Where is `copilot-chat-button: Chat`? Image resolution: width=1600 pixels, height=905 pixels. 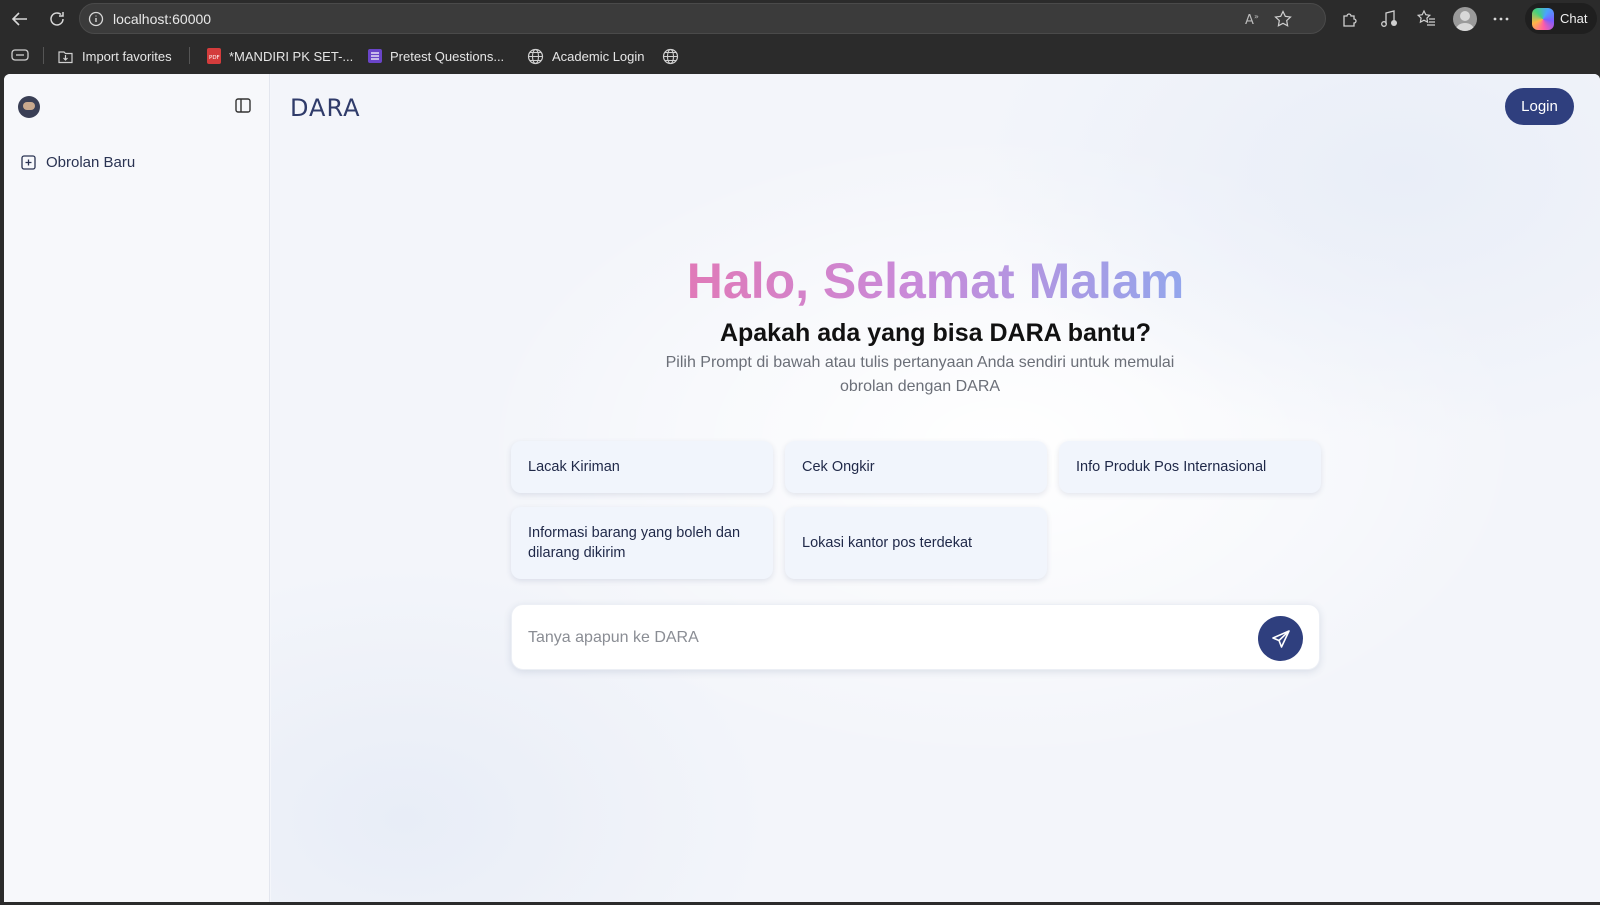 copilot-chat-button: Chat is located at coordinates (1561, 18).